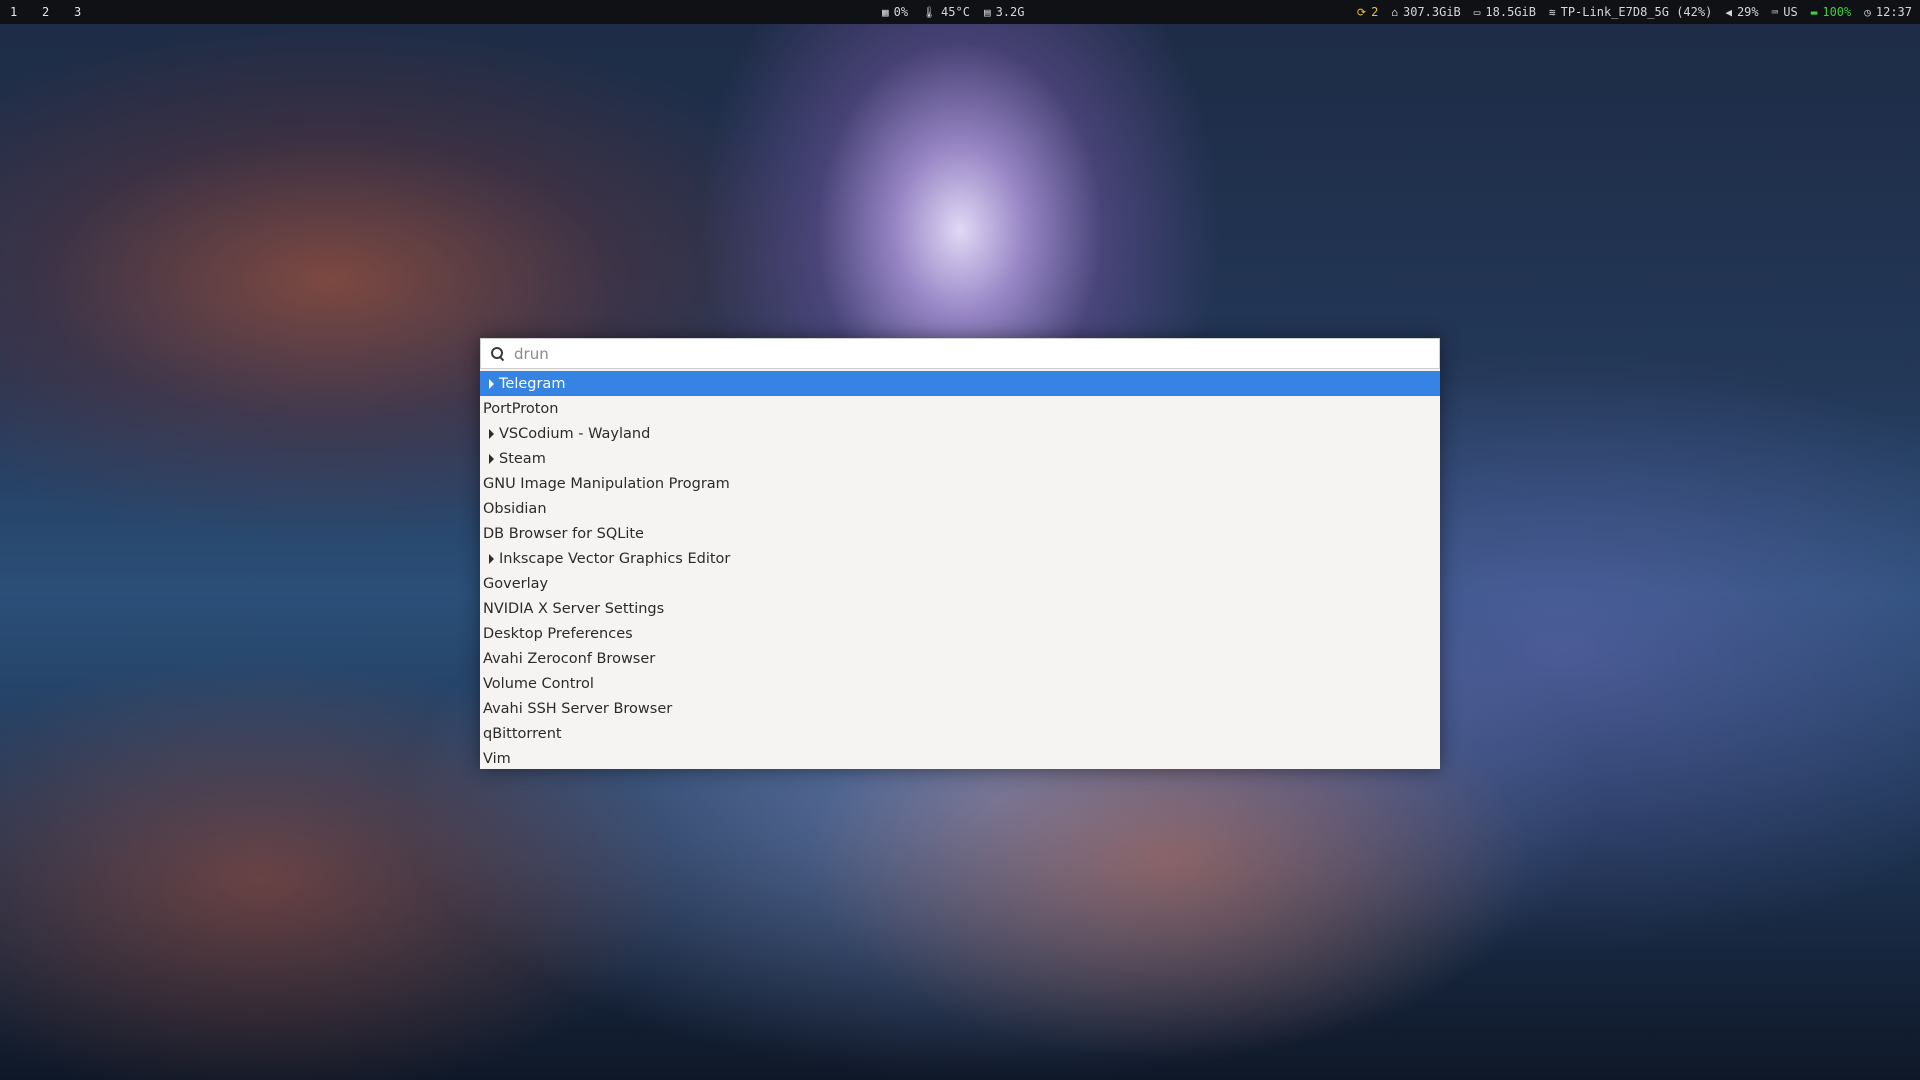 The image size is (1920, 1080). Describe the element at coordinates (1367, 12) in the screenshot. I see `updates-widget: ⟳ 2` at that location.